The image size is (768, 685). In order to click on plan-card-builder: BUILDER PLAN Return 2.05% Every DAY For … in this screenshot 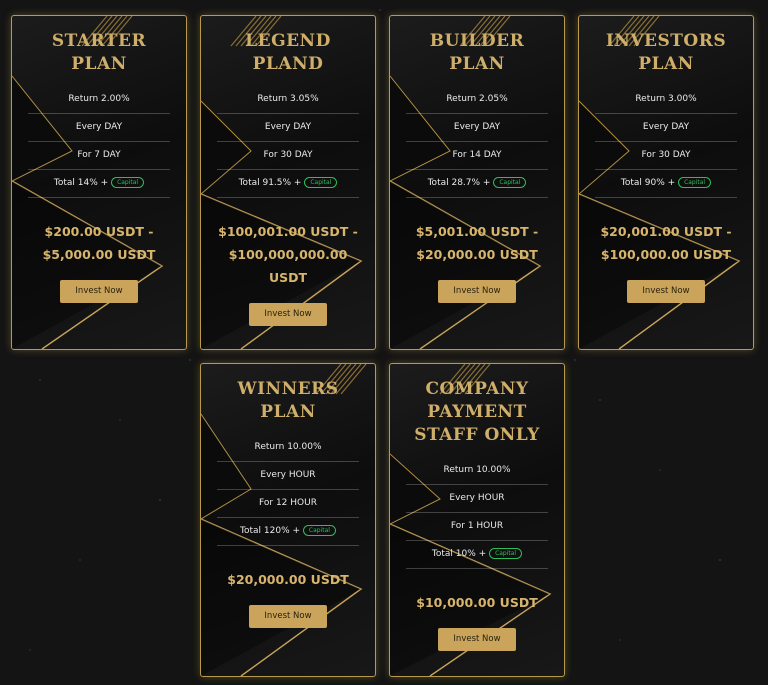, I will do `click(477, 182)`.